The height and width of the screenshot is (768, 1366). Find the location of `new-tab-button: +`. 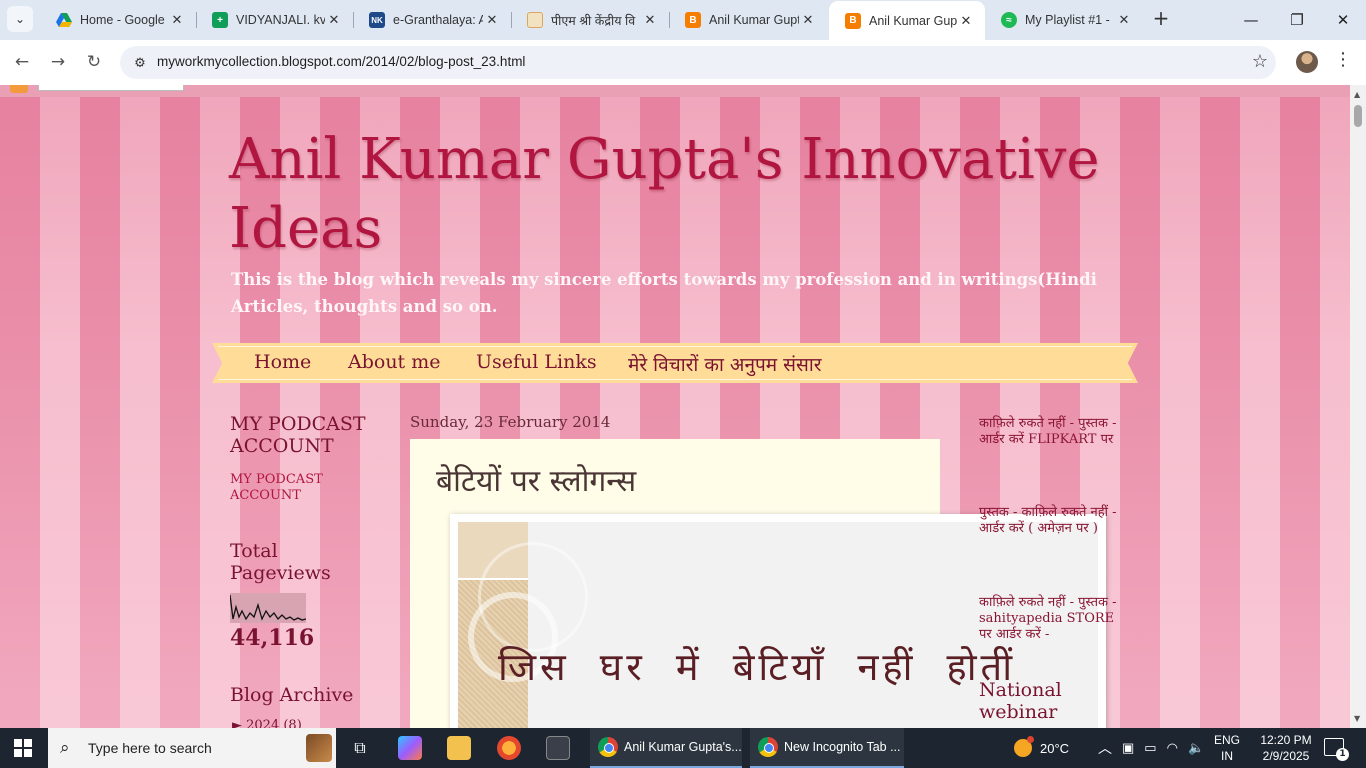

new-tab-button: + is located at coordinates (1161, 19).